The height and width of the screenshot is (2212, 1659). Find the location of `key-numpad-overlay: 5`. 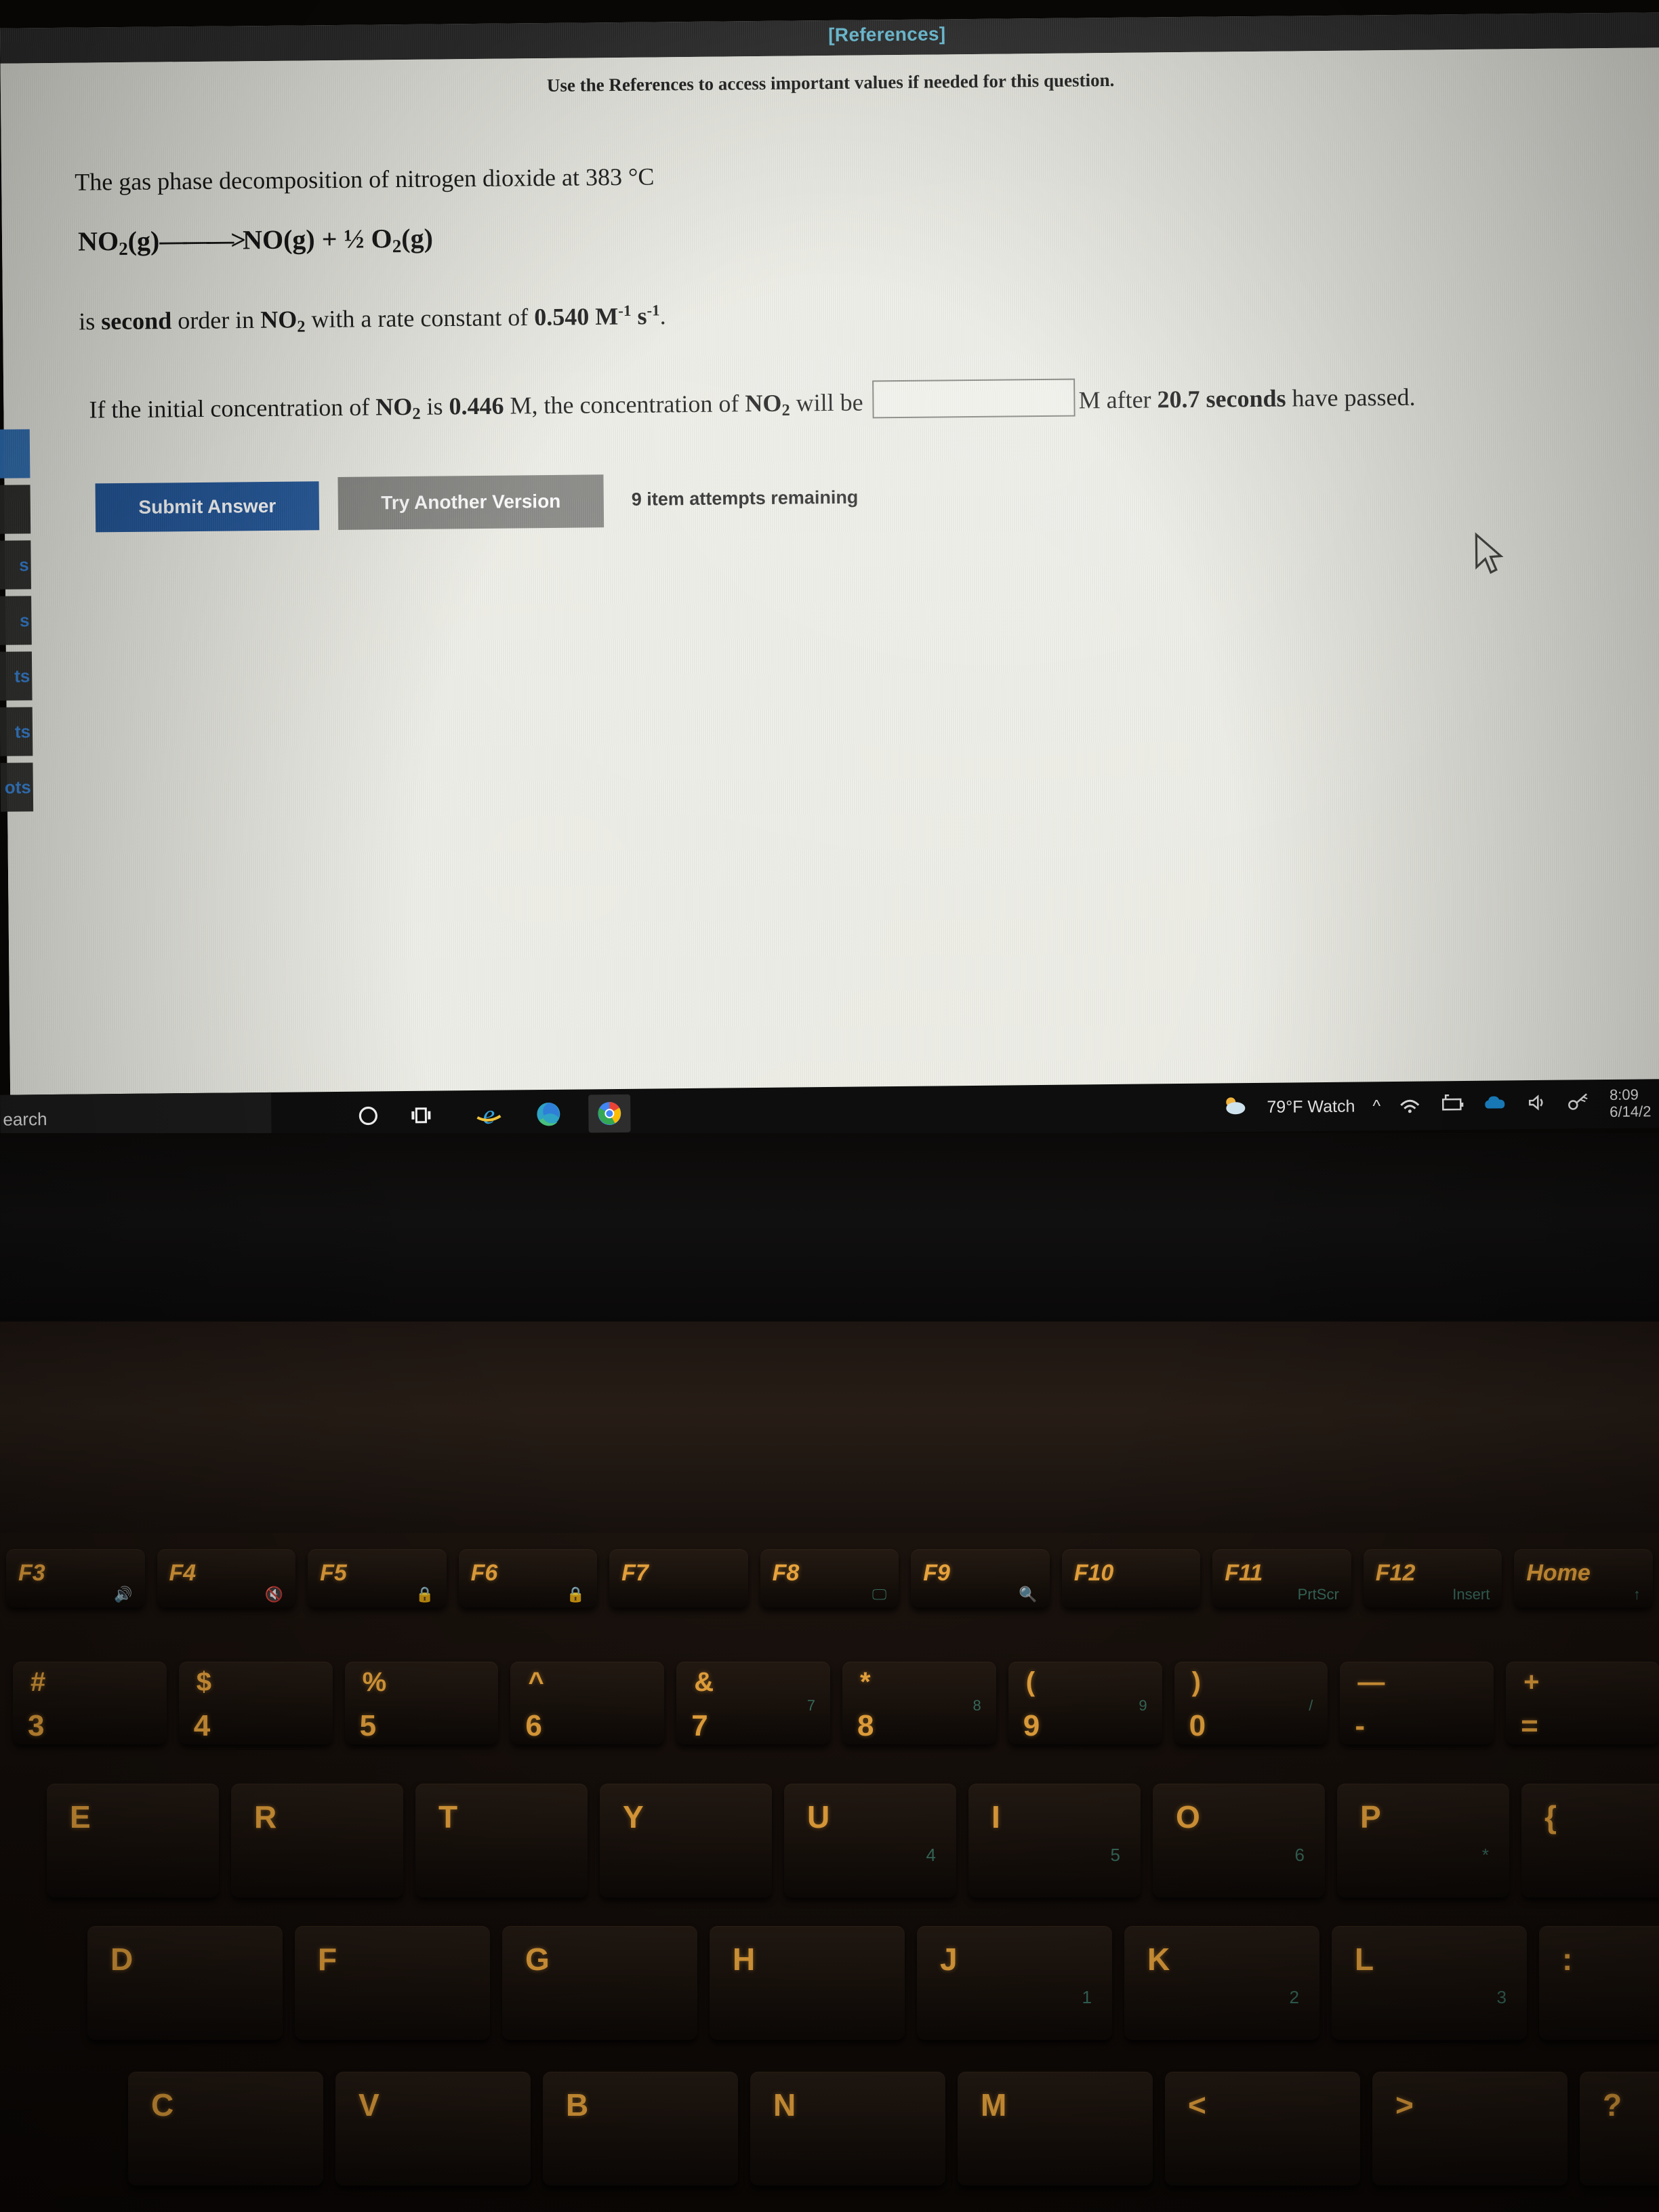

key-numpad-overlay: 5 is located at coordinates (1115, 1855).